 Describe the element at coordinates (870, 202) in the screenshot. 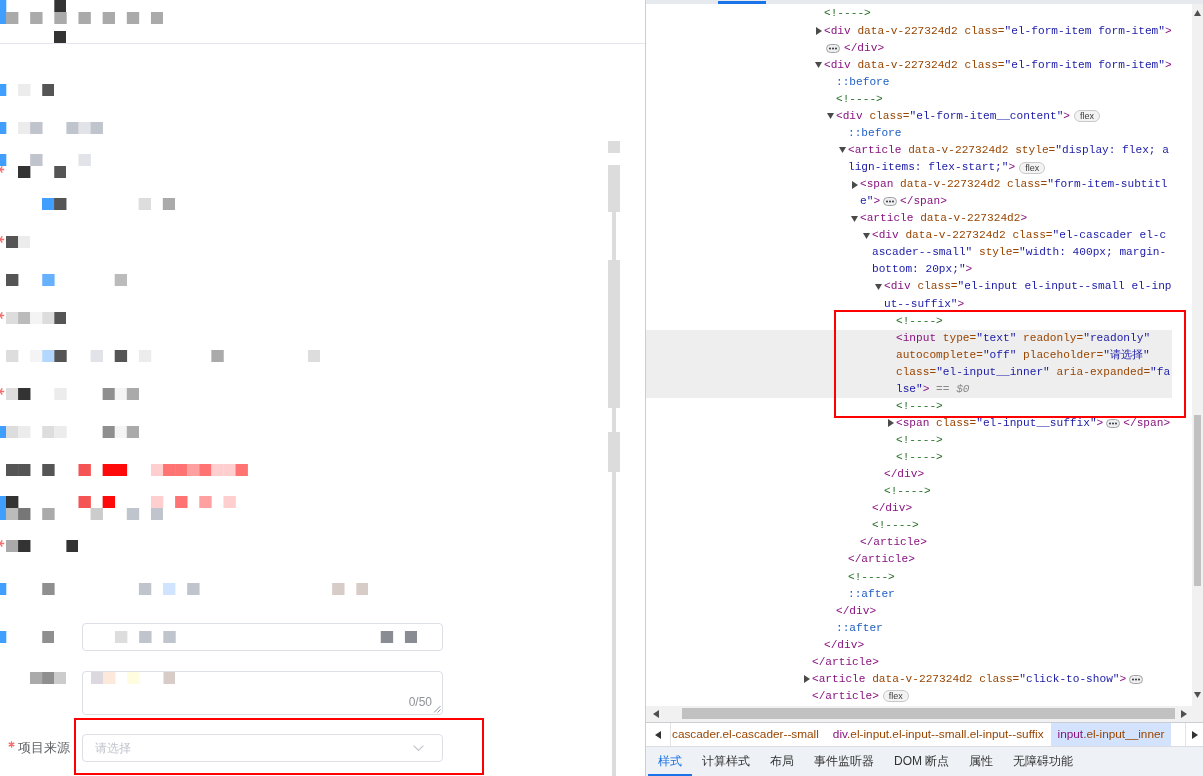

I see `code-text: e">` at that location.